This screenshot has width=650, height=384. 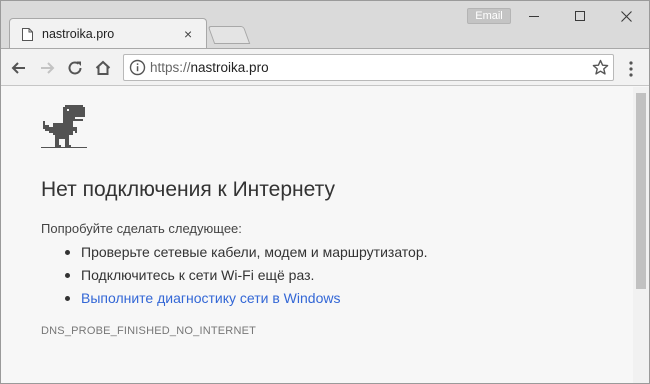 I want to click on forward-arrow-icon, so click(x=47, y=68).